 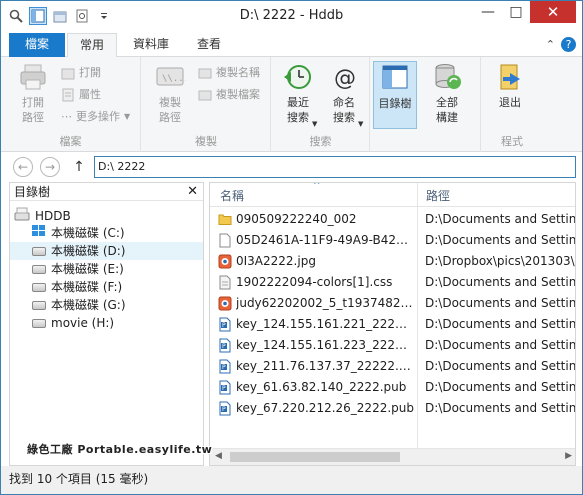 What do you see at coordinates (291, 45) in the screenshot?
I see `ribbon-tabs: 檔案 常用 資料庫 查看 ⌃ ?` at bounding box center [291, 45].